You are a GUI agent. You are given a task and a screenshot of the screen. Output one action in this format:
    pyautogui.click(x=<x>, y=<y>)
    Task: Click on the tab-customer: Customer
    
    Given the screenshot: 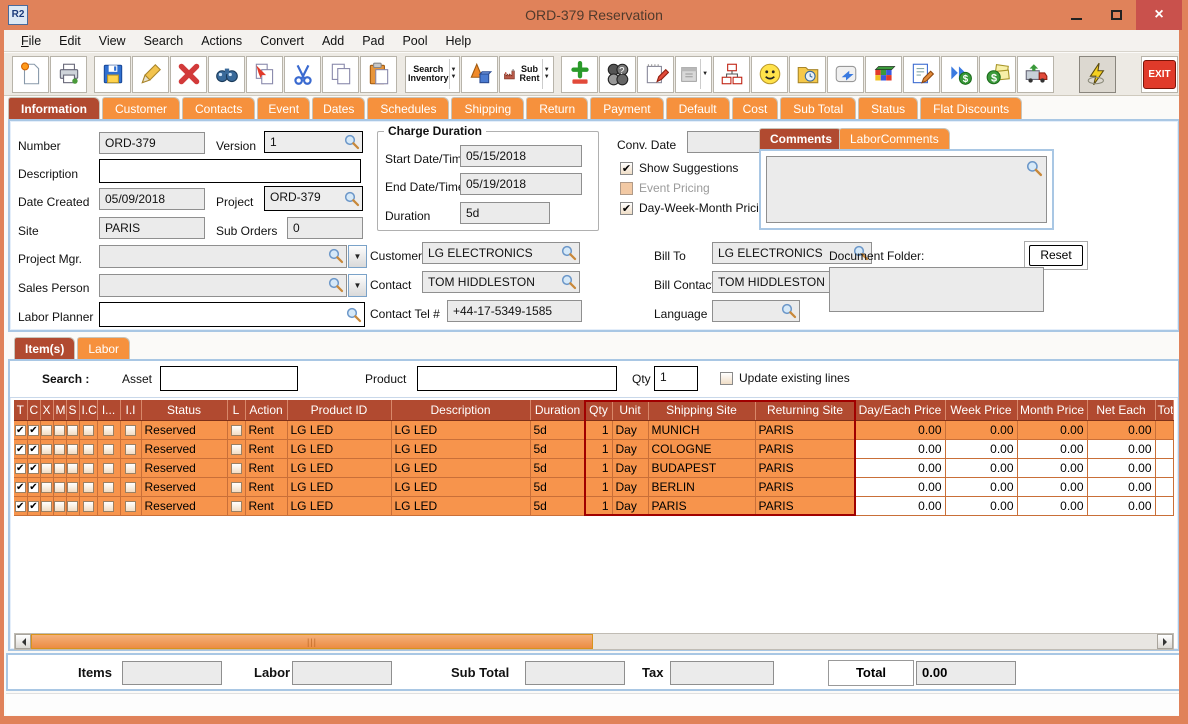 What is the action you would take?
    pyautogui.click(x=141, y=108)
    